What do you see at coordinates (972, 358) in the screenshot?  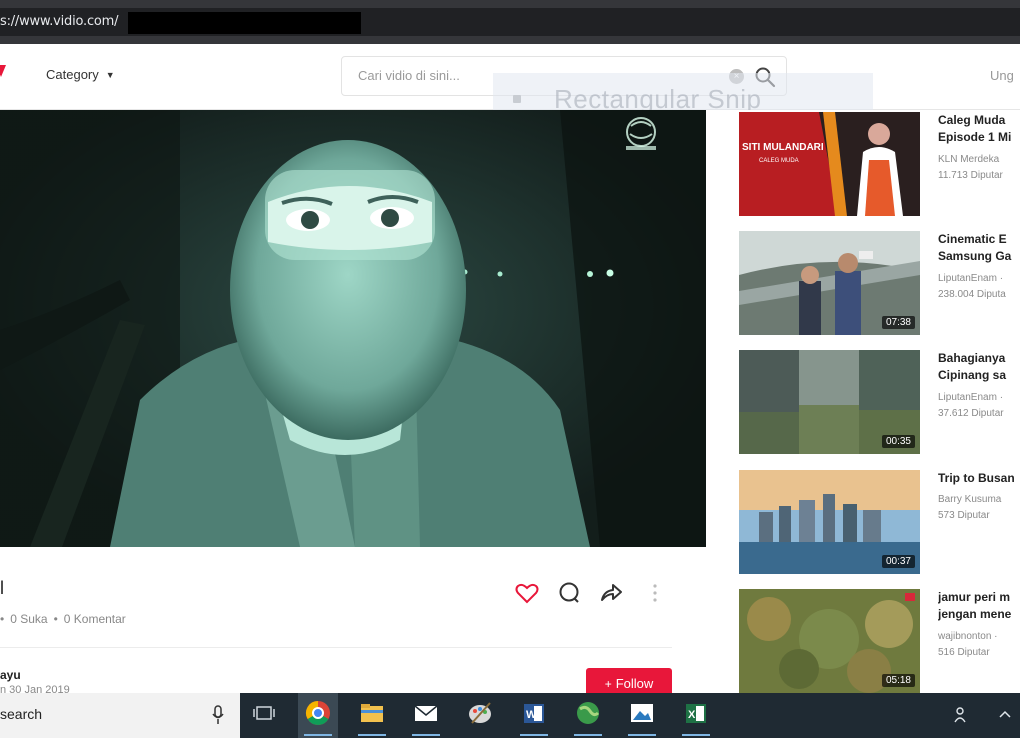 I see `title-line: Bahagianya` at bounding box center [972, 358].